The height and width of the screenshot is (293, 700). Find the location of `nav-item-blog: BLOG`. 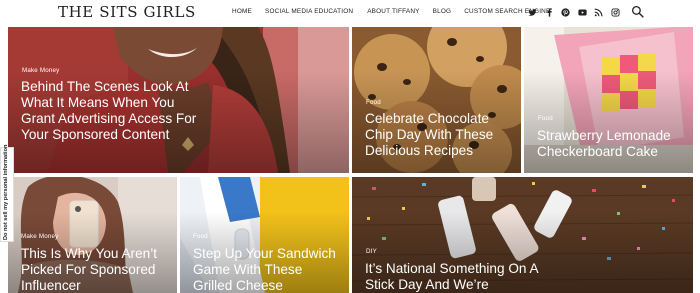

nav-item-blog: BLOG is located at coordinates (442, 11).